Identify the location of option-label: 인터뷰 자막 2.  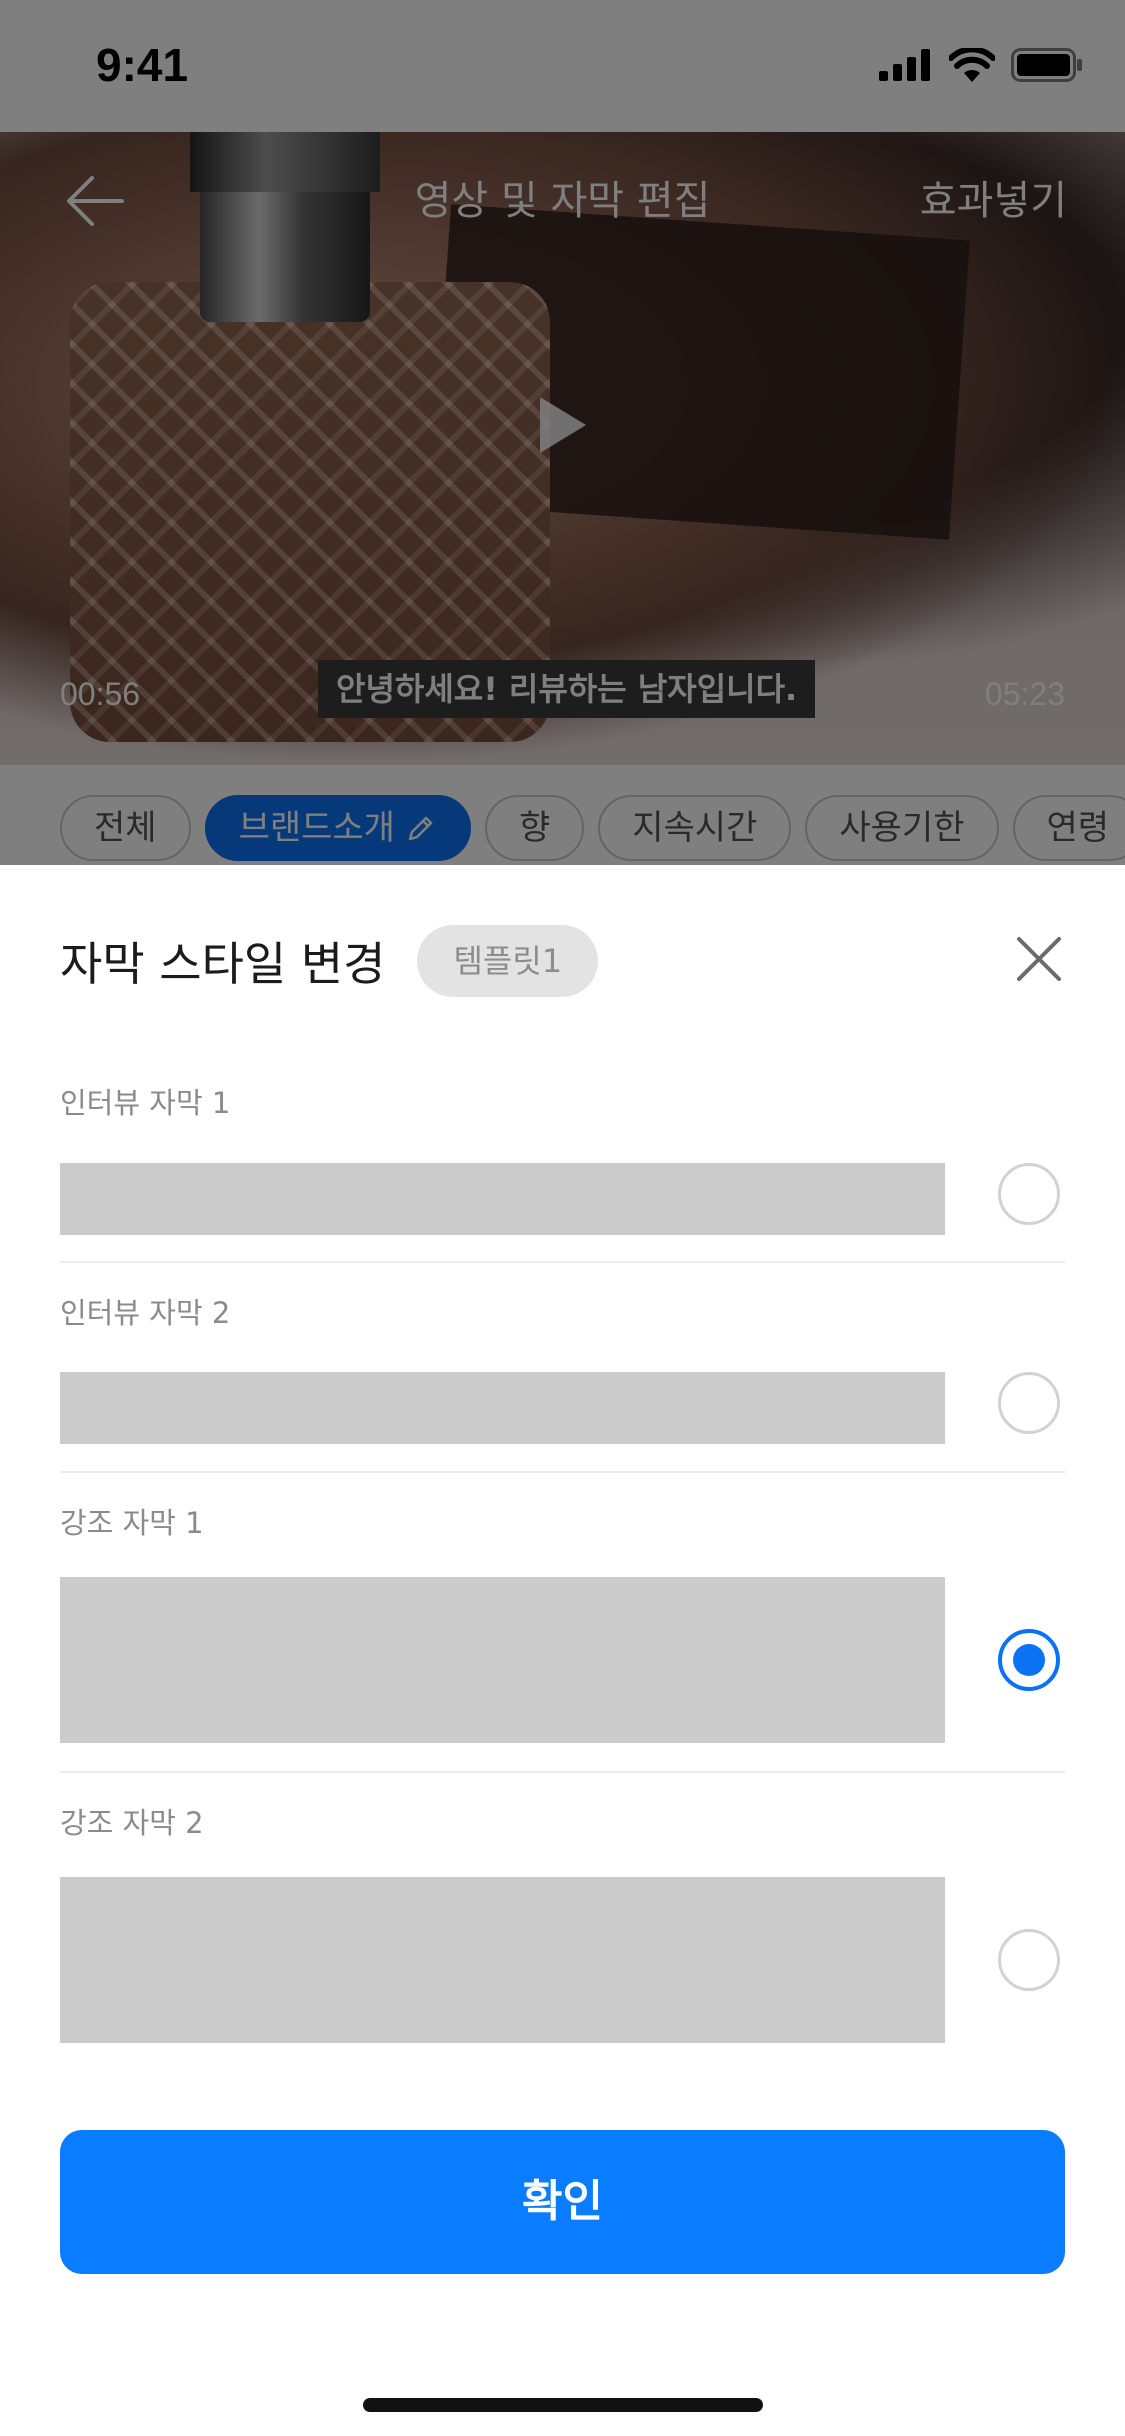
(145, 1313).